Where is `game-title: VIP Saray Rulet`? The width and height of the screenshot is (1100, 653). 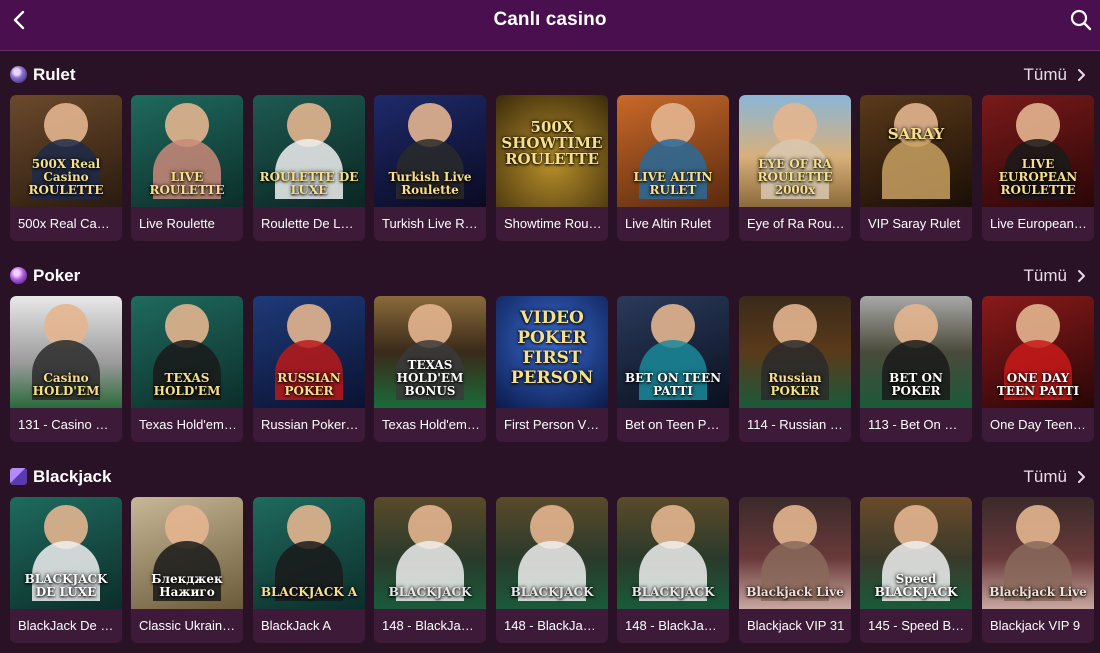
game-title: VIP Saray Rulet is located at coordinates (914, 223).